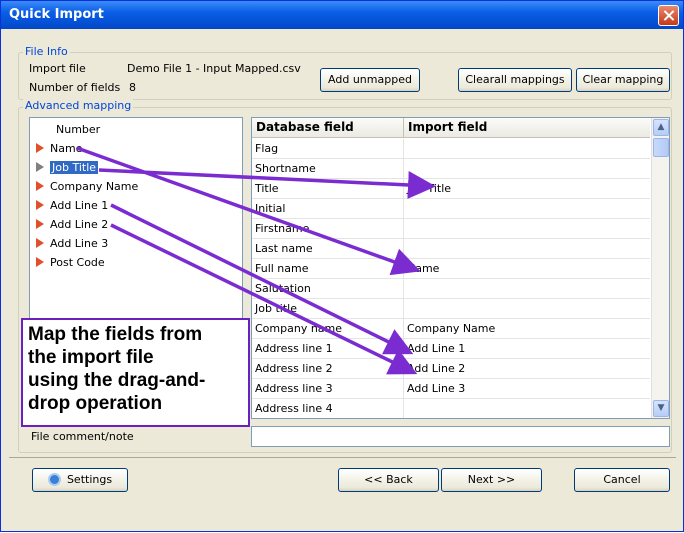 The image size is (684, 533). I want to click on import-field-cell: Add Line 2, so click(436, 368).